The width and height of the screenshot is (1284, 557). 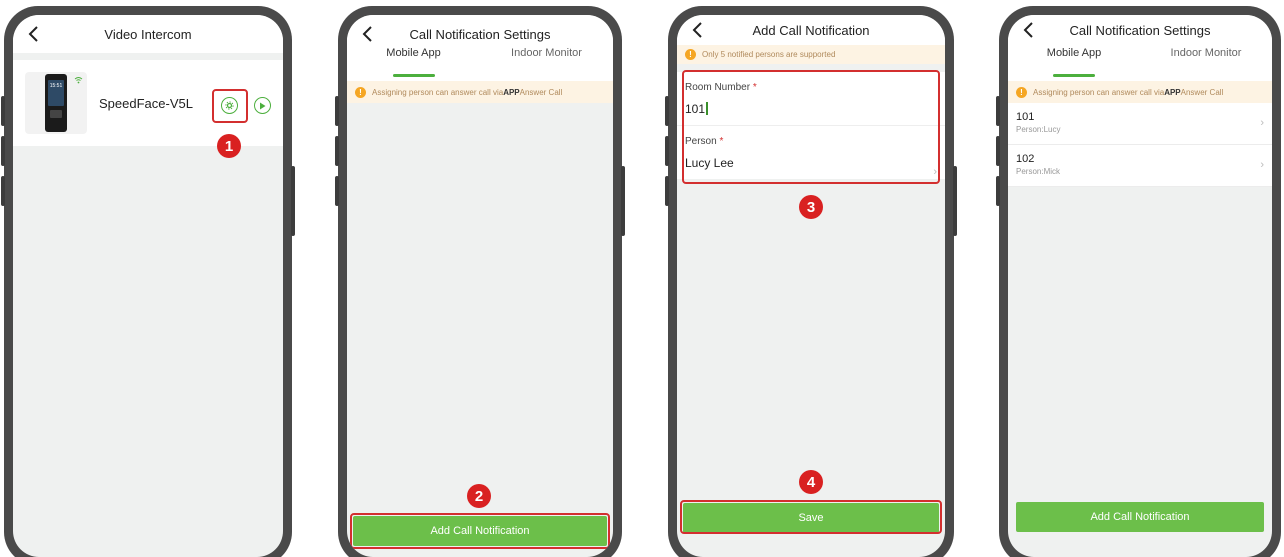 What do you see at coordinates (811, 482) in the screenshot?
I see `step-marker-4: 4` at bounding box center [811, 482].